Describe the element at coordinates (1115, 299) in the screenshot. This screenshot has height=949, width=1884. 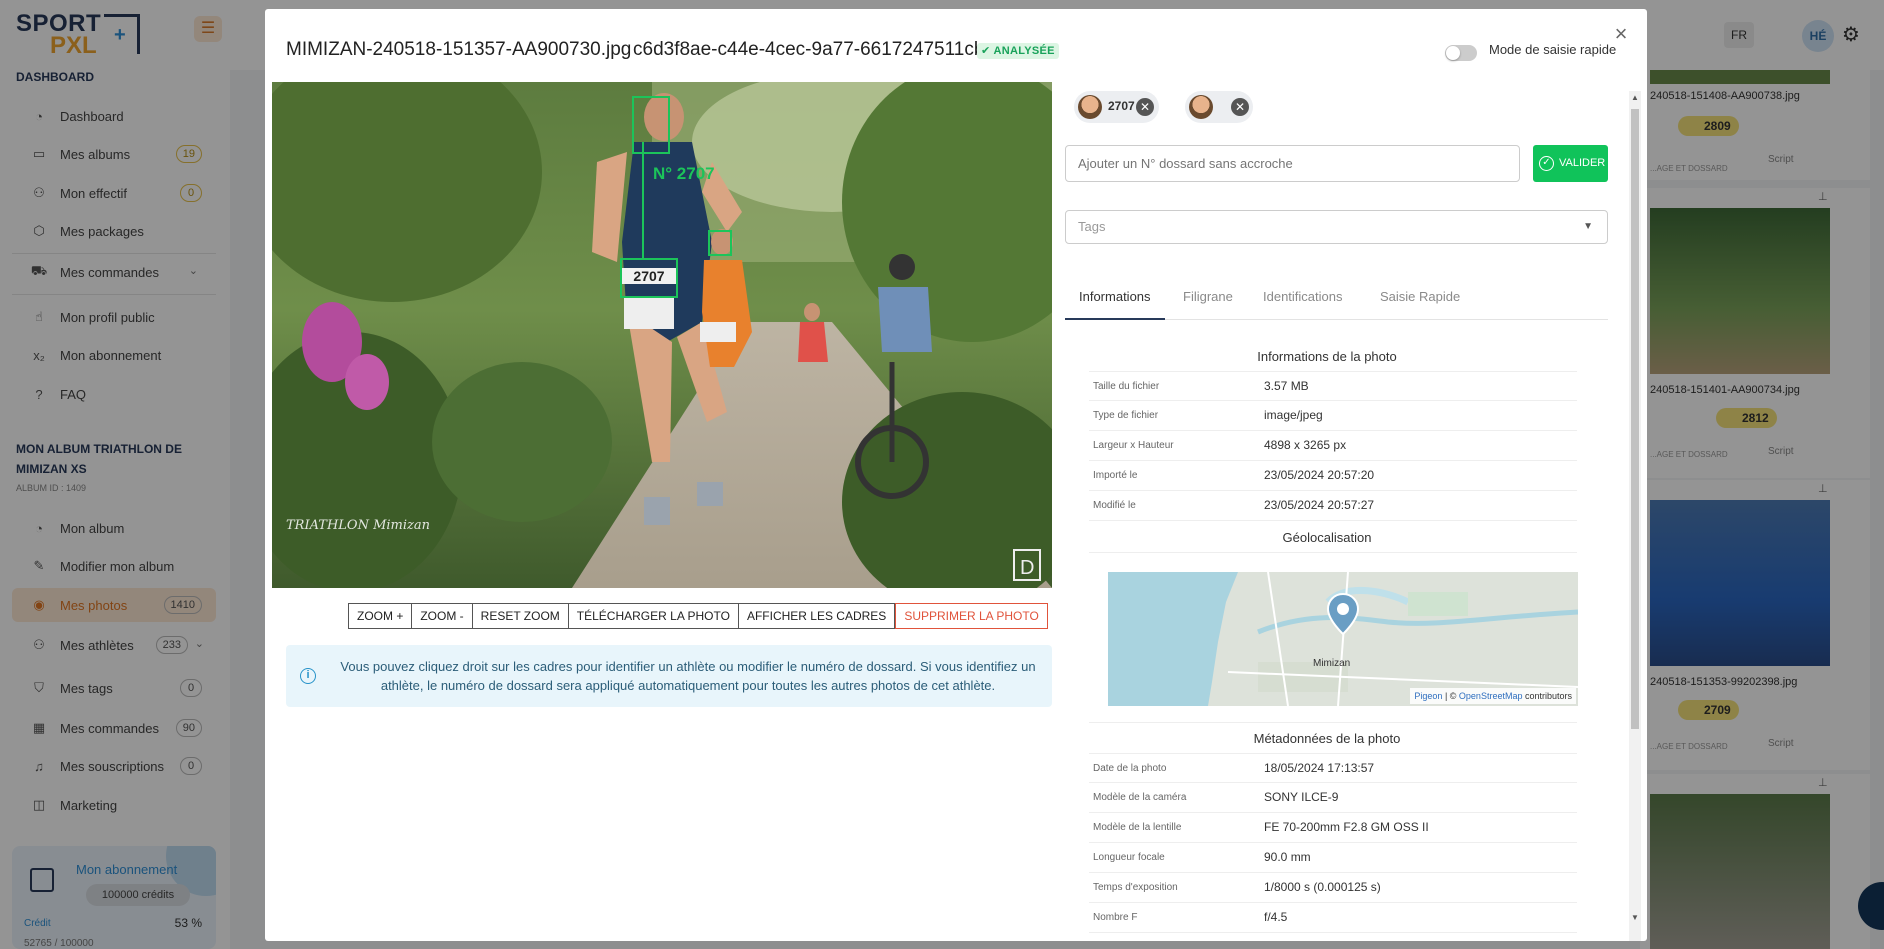
I see `tab-informations: Informations` at that location.